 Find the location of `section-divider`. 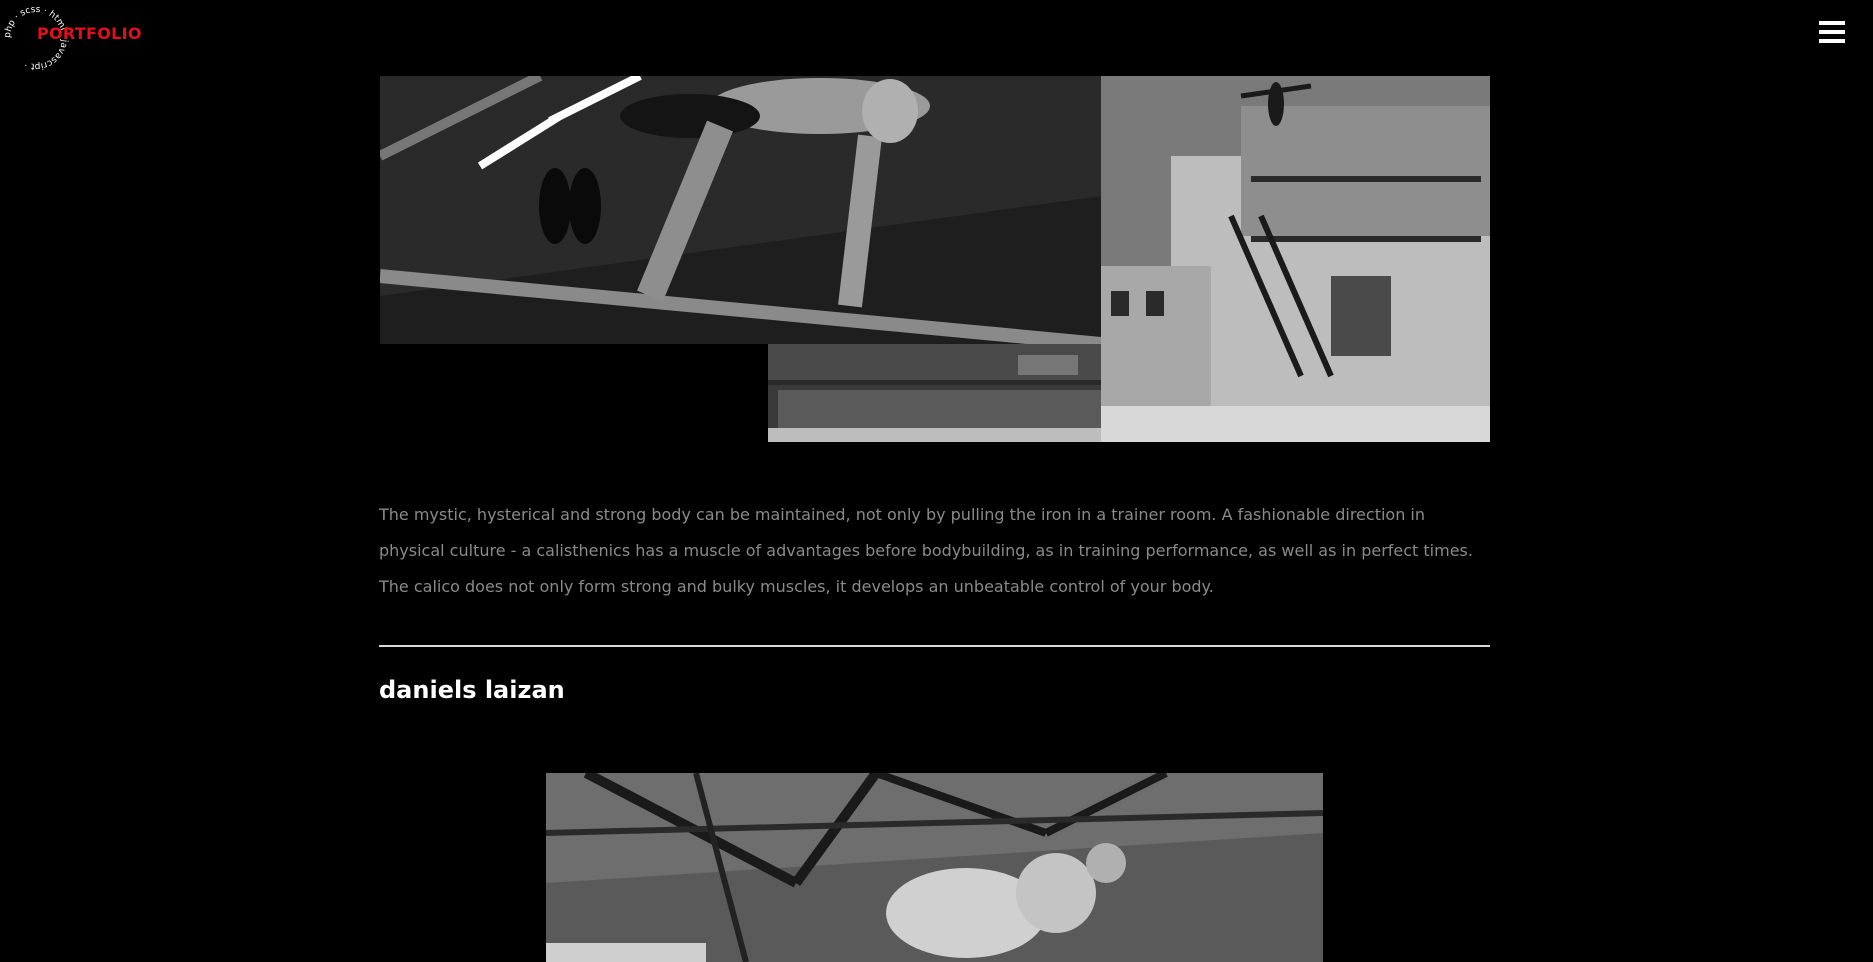

section-divider is located at coordinates (934, 646).